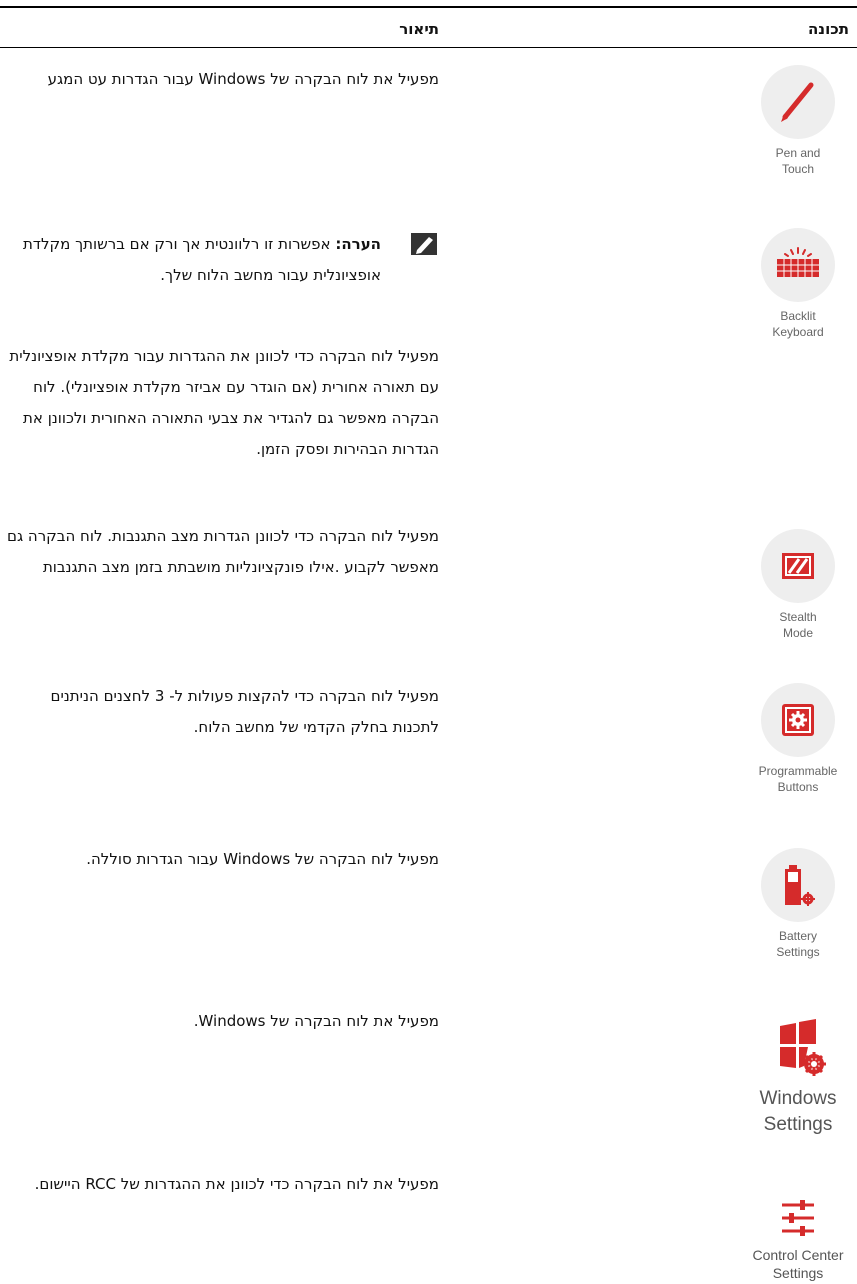  What do you see at coordinates (798, 779) in the screenshot?
I see `feature-label: Programmable Buttons` at bounding box center [798, 779].